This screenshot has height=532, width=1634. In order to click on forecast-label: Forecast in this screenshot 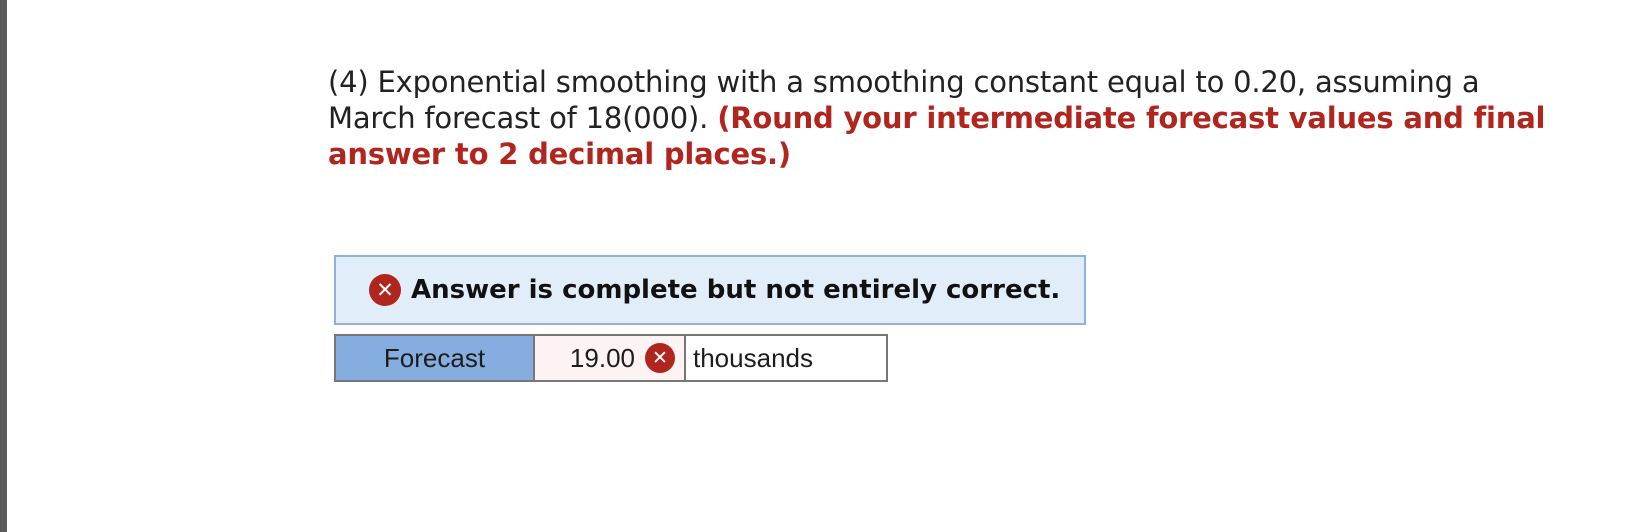, I will do `click(435, 358)`.